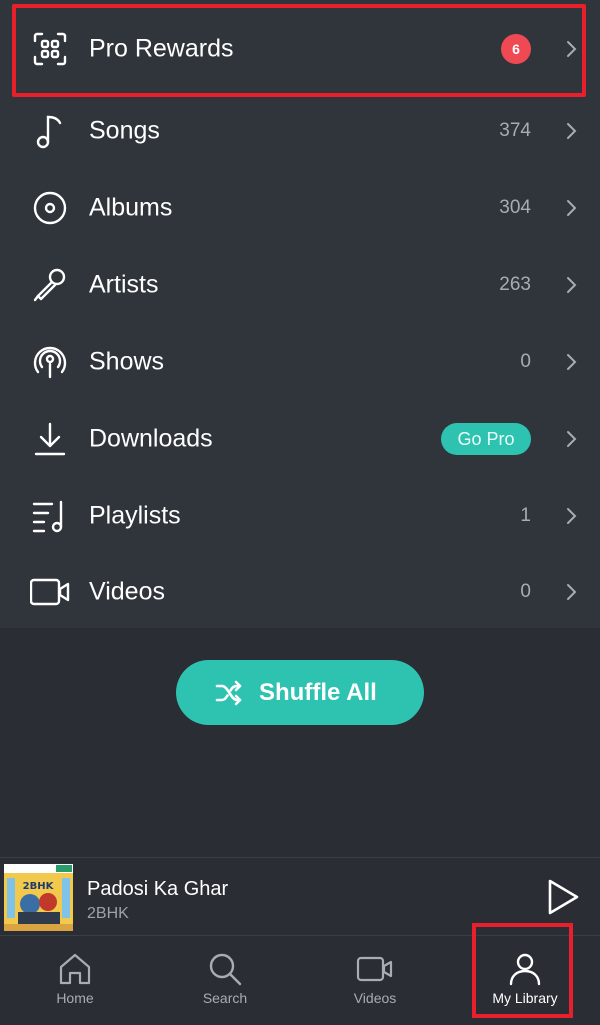 Image resolution: width=600 pixels, height=1025 pixels. I want to click on play-icon, so click(563, 897).